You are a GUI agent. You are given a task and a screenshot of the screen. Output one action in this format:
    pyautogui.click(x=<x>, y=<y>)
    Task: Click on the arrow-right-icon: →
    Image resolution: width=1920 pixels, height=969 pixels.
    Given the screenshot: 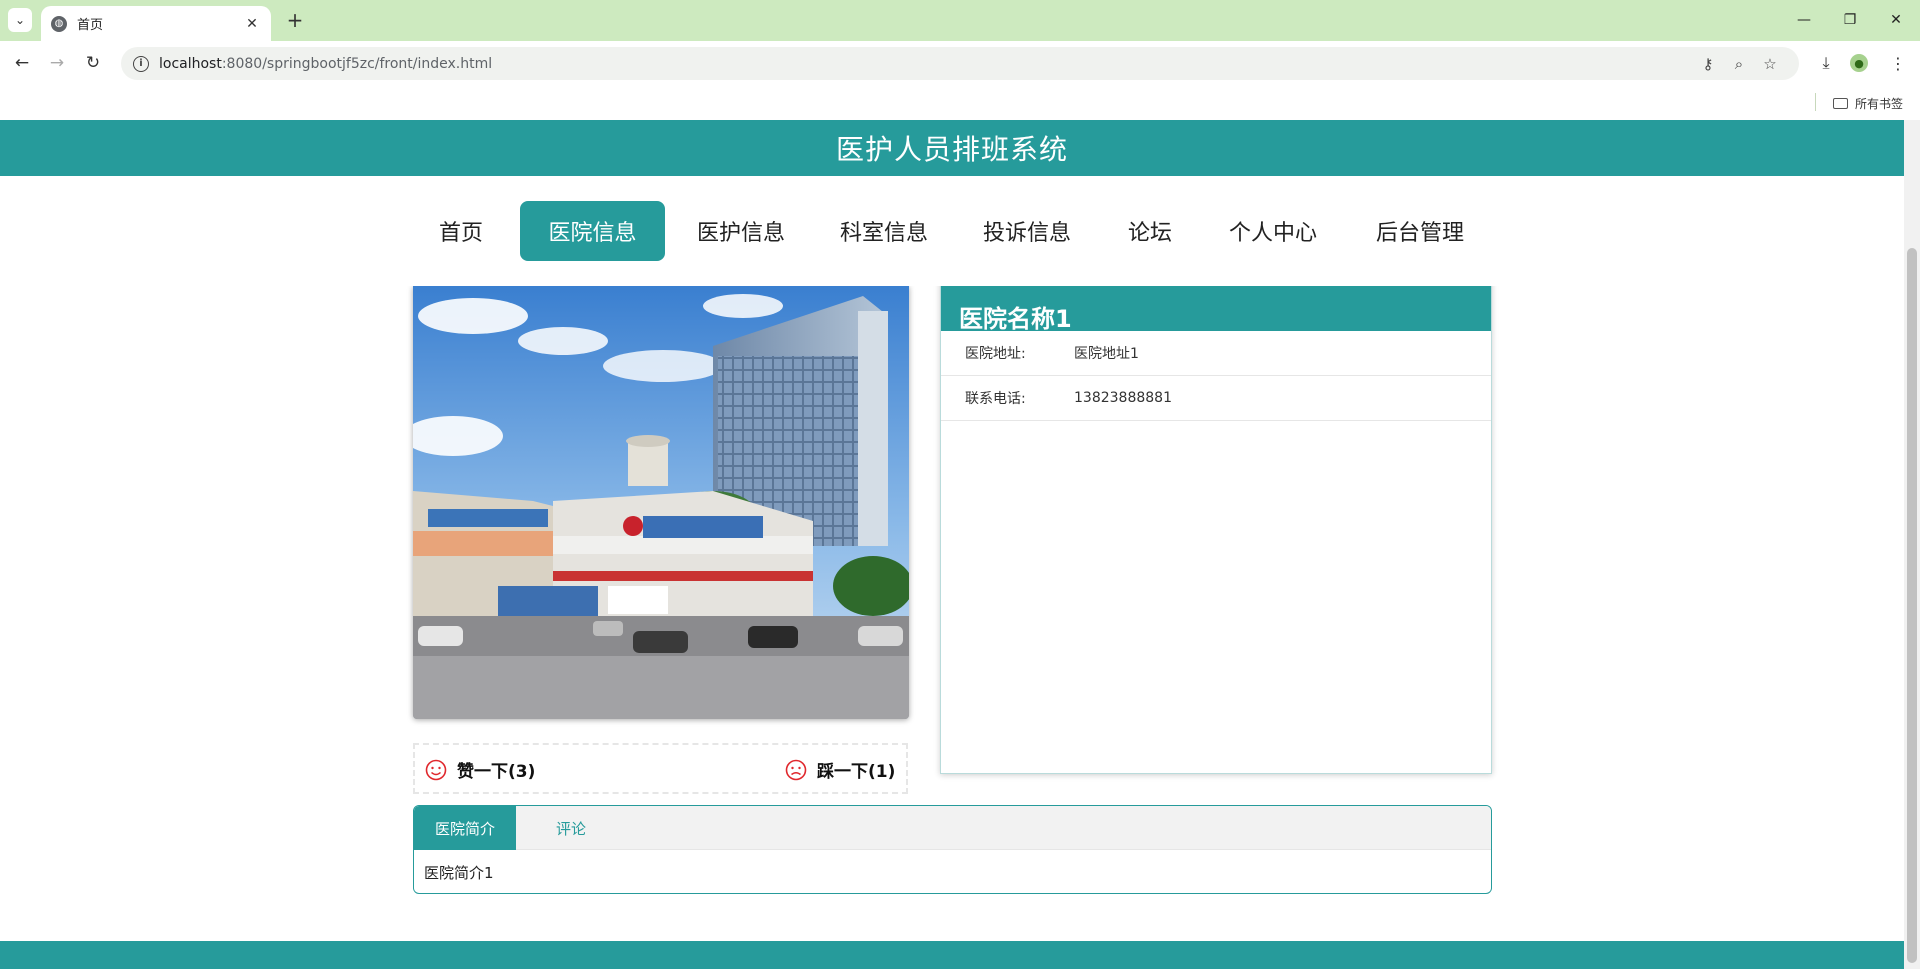 What is the action you would take?
    pyautogui.click(x=57, y=63)
    